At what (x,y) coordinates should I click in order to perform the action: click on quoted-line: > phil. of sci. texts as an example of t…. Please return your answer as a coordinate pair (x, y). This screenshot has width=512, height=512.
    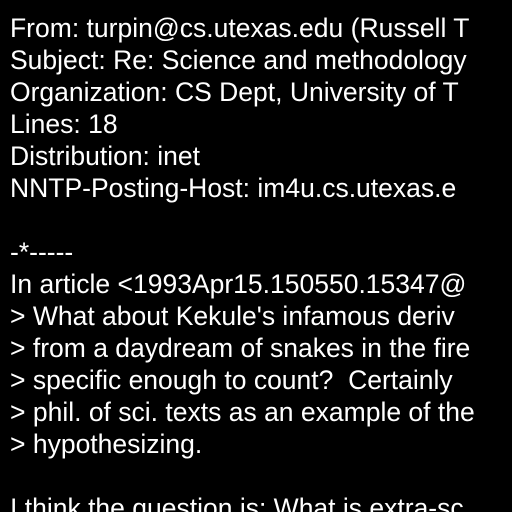
    Looking at the image, I should click on (242, 412).